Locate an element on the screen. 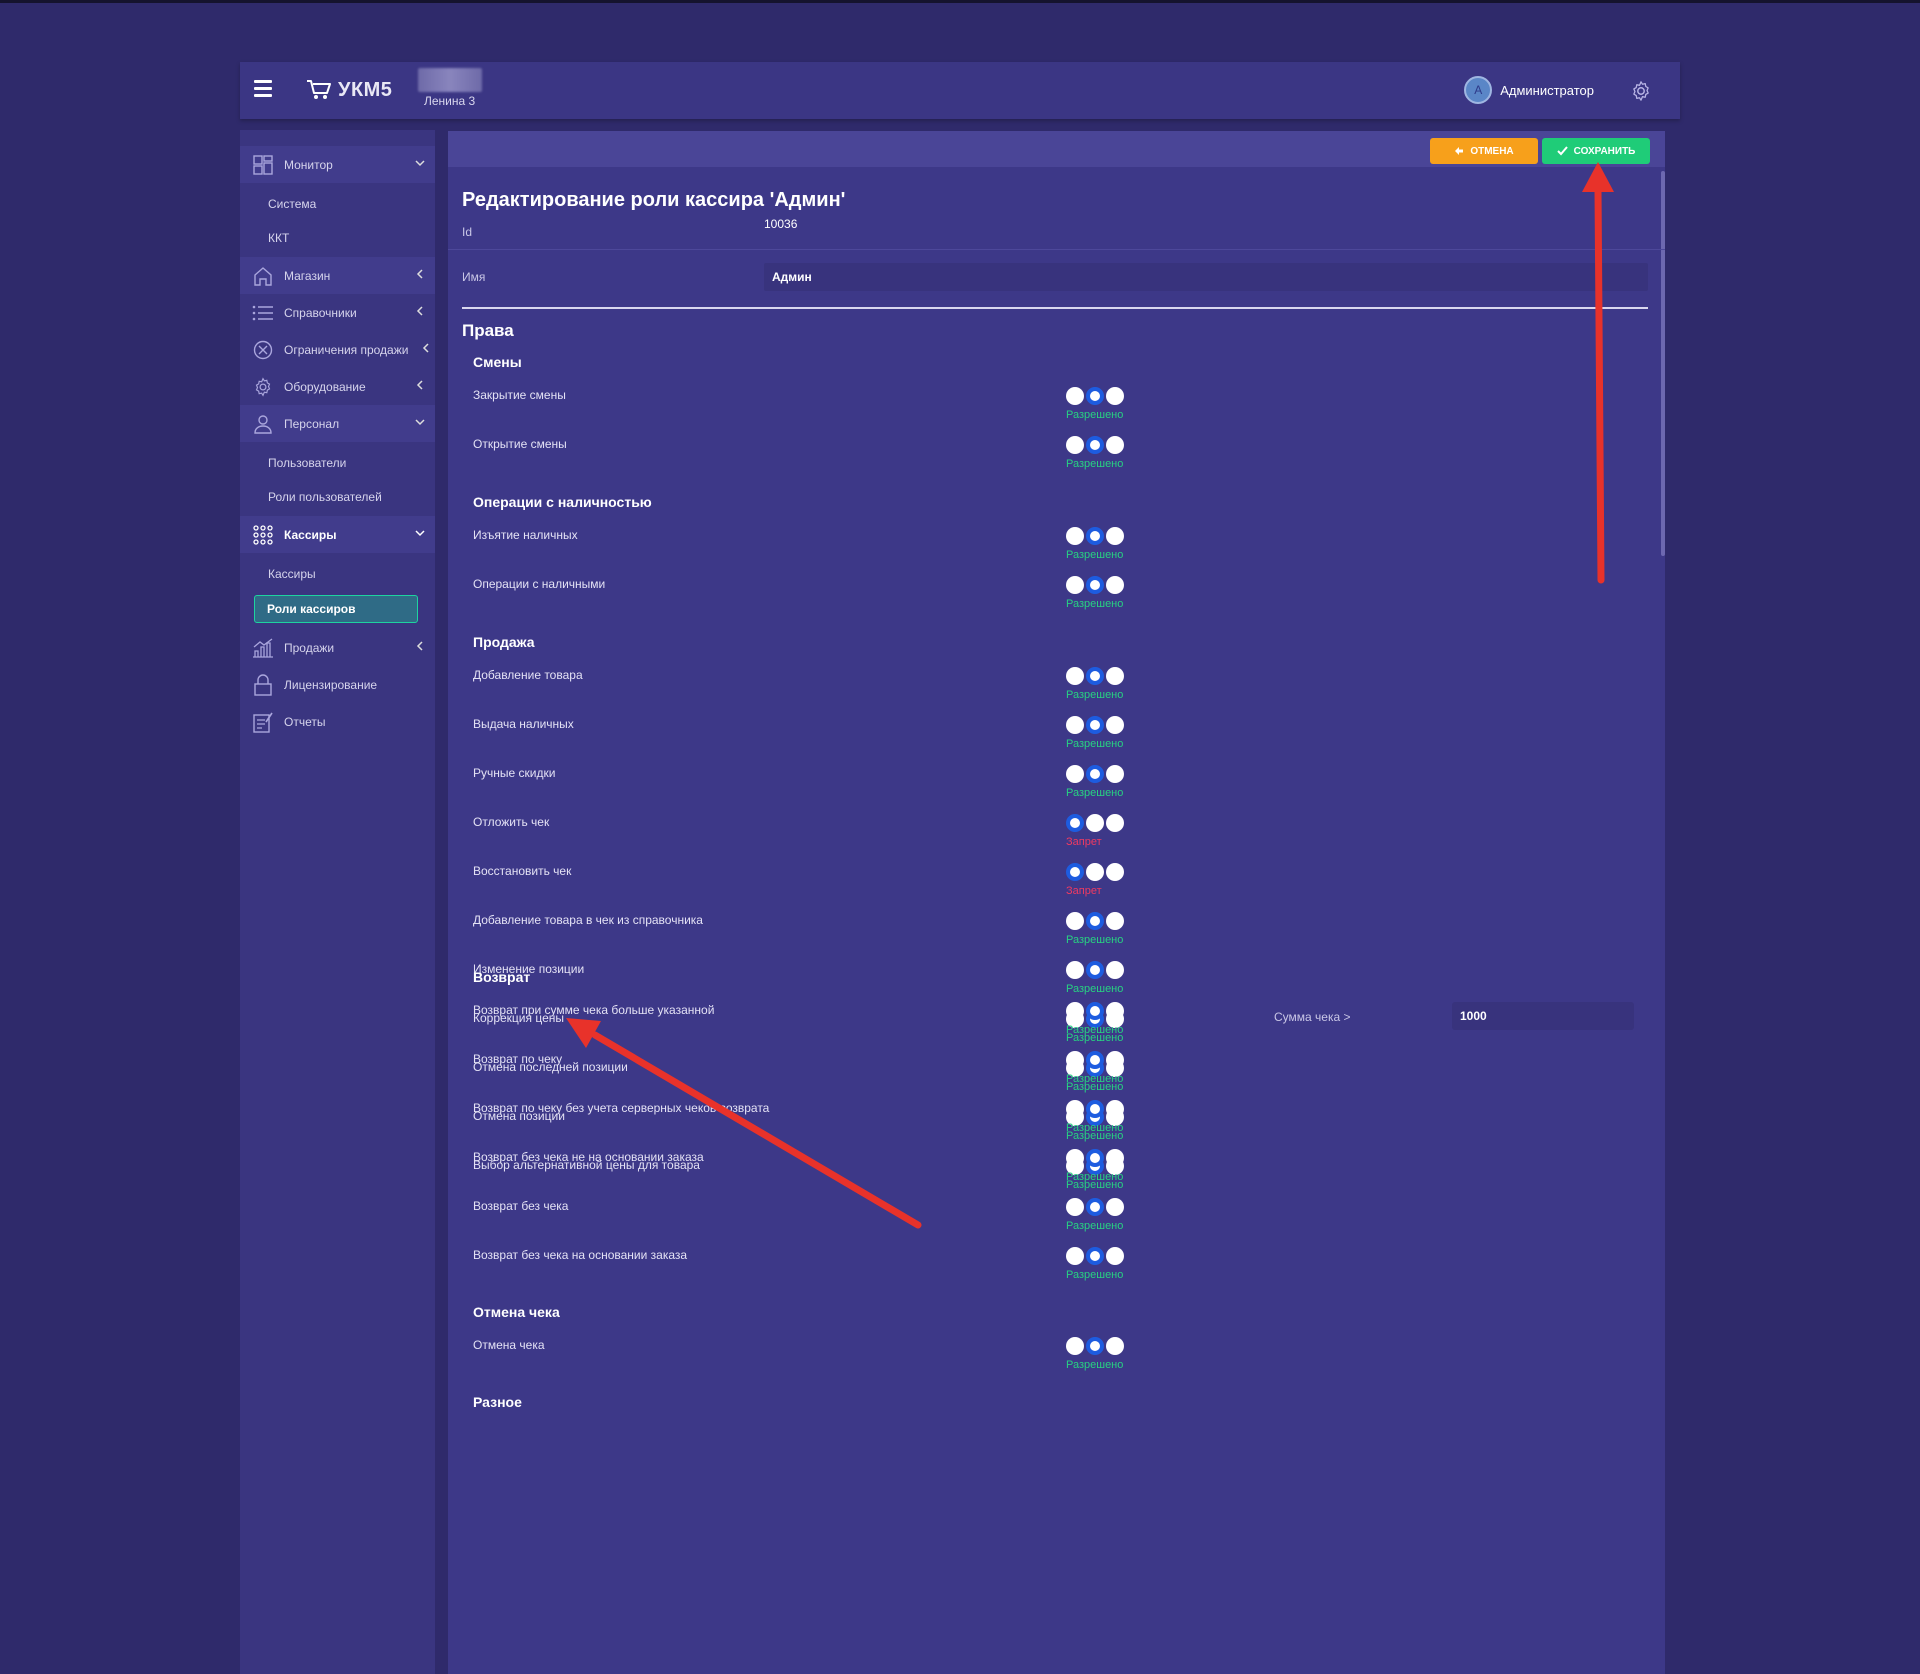 The width and height of the screenshot is (1920, 1674). section-title: Отмена чека is located at coordinates (516, 1312).